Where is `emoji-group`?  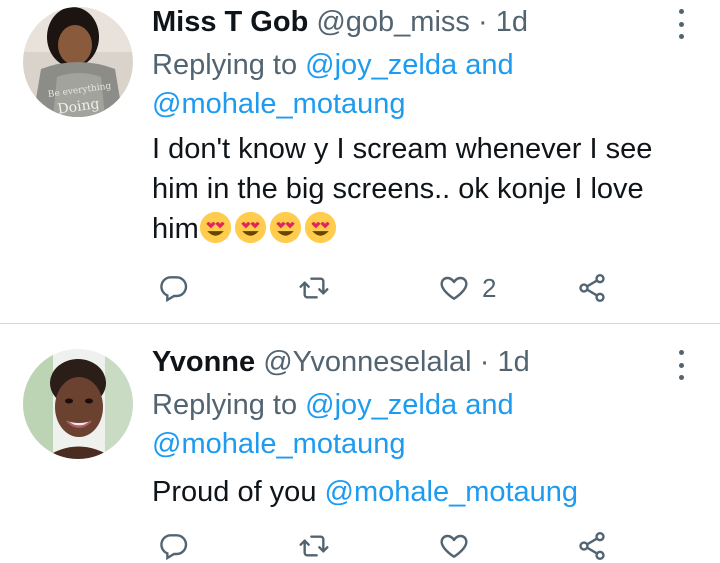
emoji-group is located at coordinates (268, 227).